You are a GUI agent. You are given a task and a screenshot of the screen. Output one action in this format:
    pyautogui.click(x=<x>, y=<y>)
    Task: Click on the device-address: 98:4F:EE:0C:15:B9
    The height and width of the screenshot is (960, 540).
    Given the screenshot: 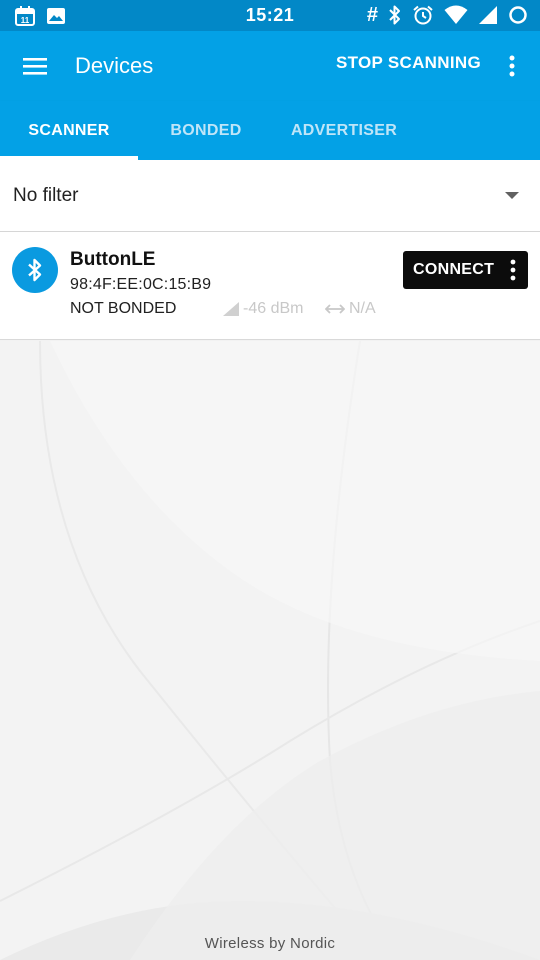 What is the action you would take?
    pyautogui.click(x=141, y=284)
    